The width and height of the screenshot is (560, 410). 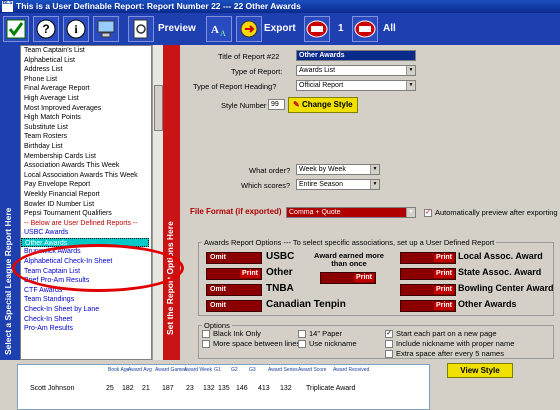 I want to click on scrollbar-thumb, so click(x=158, y=108).